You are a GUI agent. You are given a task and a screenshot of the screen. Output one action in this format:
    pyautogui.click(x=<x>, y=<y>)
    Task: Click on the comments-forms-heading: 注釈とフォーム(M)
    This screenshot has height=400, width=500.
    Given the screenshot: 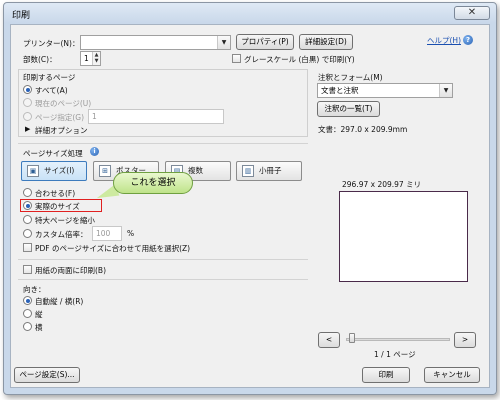 What is the action you would take?
    pyautogui.click(x=350, y=77)
    